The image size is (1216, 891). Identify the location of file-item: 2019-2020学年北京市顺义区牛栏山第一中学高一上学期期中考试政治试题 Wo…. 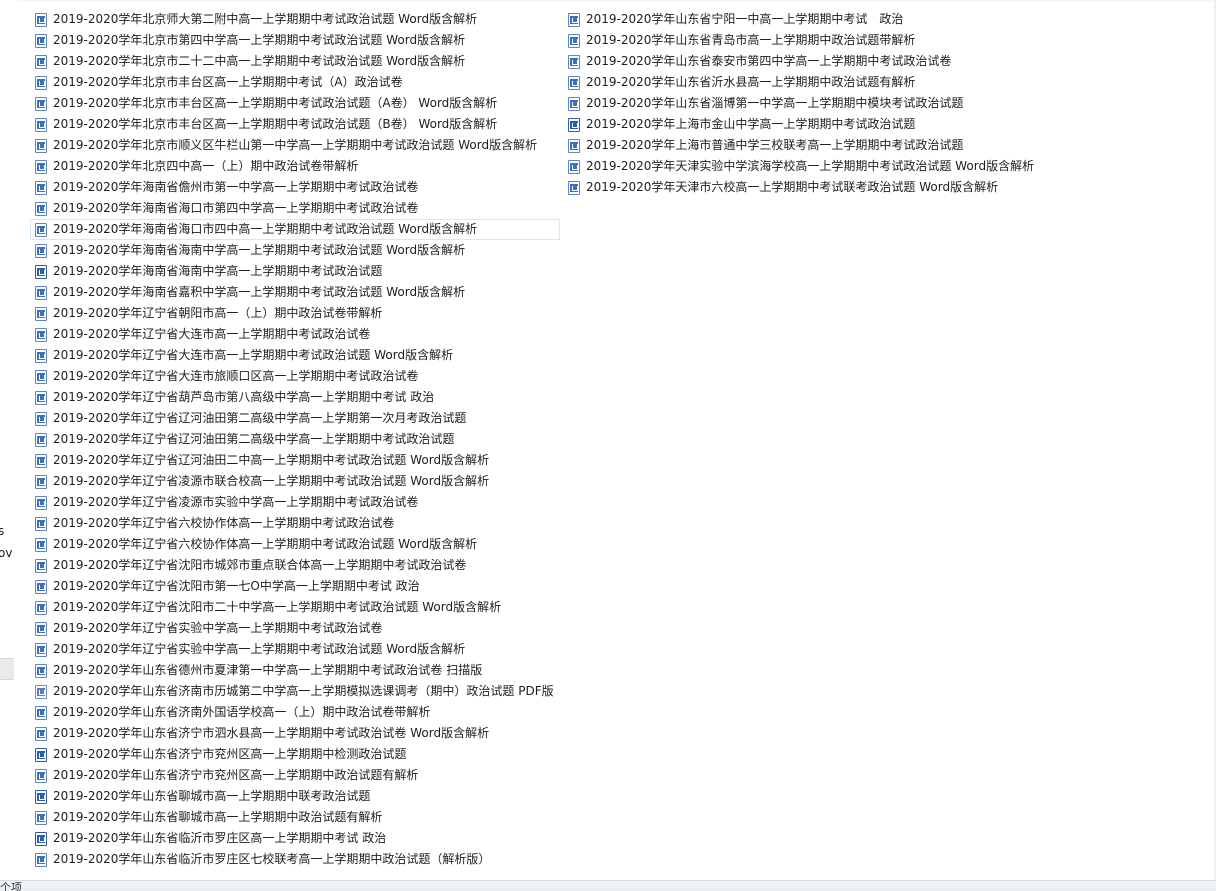
(295, 145).